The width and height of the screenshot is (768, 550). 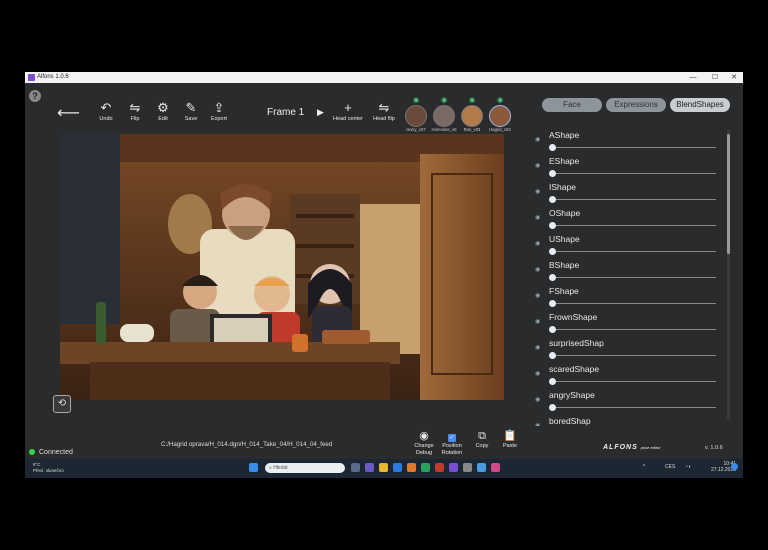 I want to click on settings-gear-icon, so click(x=467, y=467).